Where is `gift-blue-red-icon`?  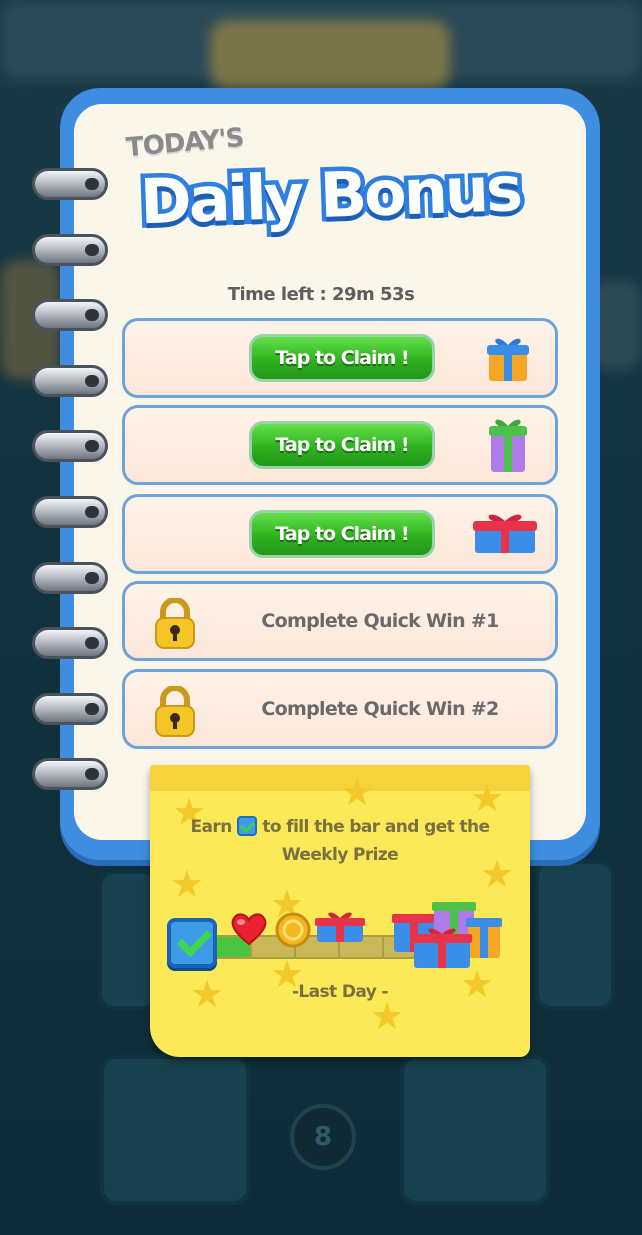 gift-blue-red-icon is located at coordinates (505, 533).